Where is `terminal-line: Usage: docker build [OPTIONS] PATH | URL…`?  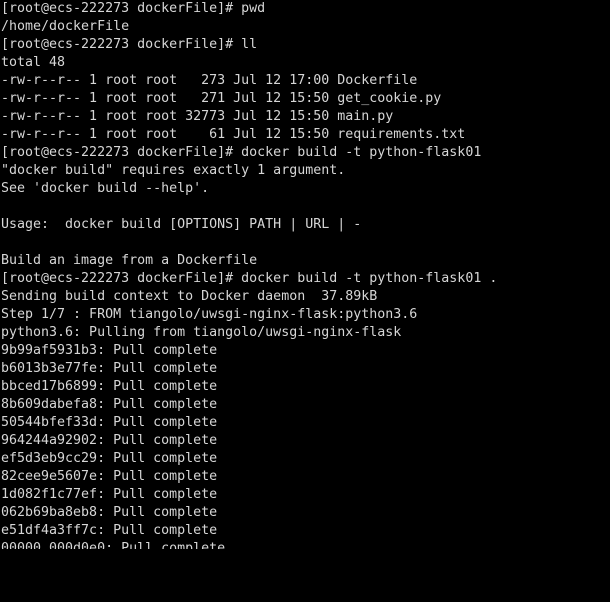 terminal-line: Usage: docker build [OPTIONS] PATH | URL… is located at coordinates (181, 224).